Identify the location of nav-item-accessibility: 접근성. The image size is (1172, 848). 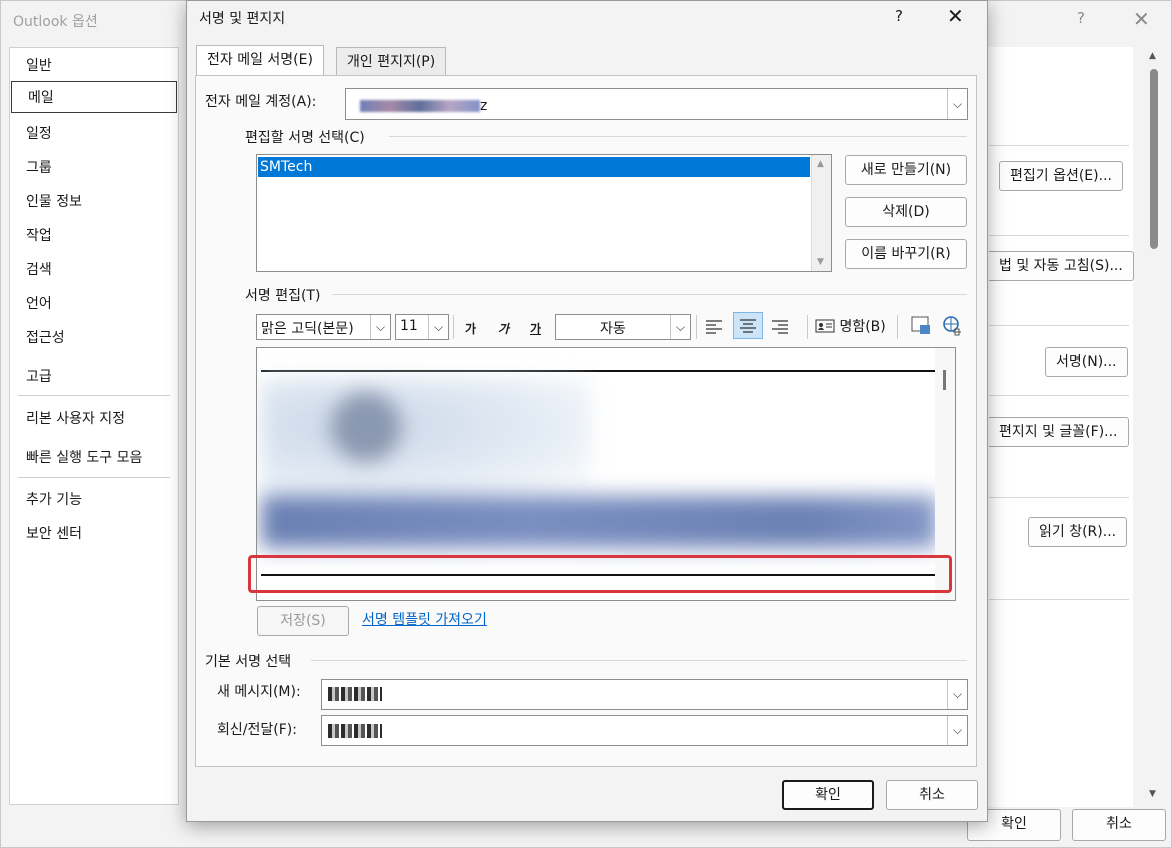
(94, 338).